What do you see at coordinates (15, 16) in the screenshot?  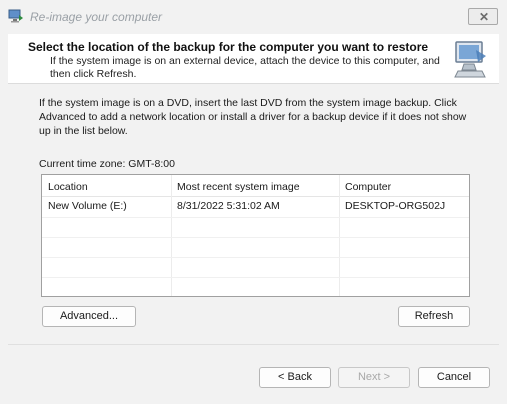 I see `app-icon` at bounding box center [15, 16].